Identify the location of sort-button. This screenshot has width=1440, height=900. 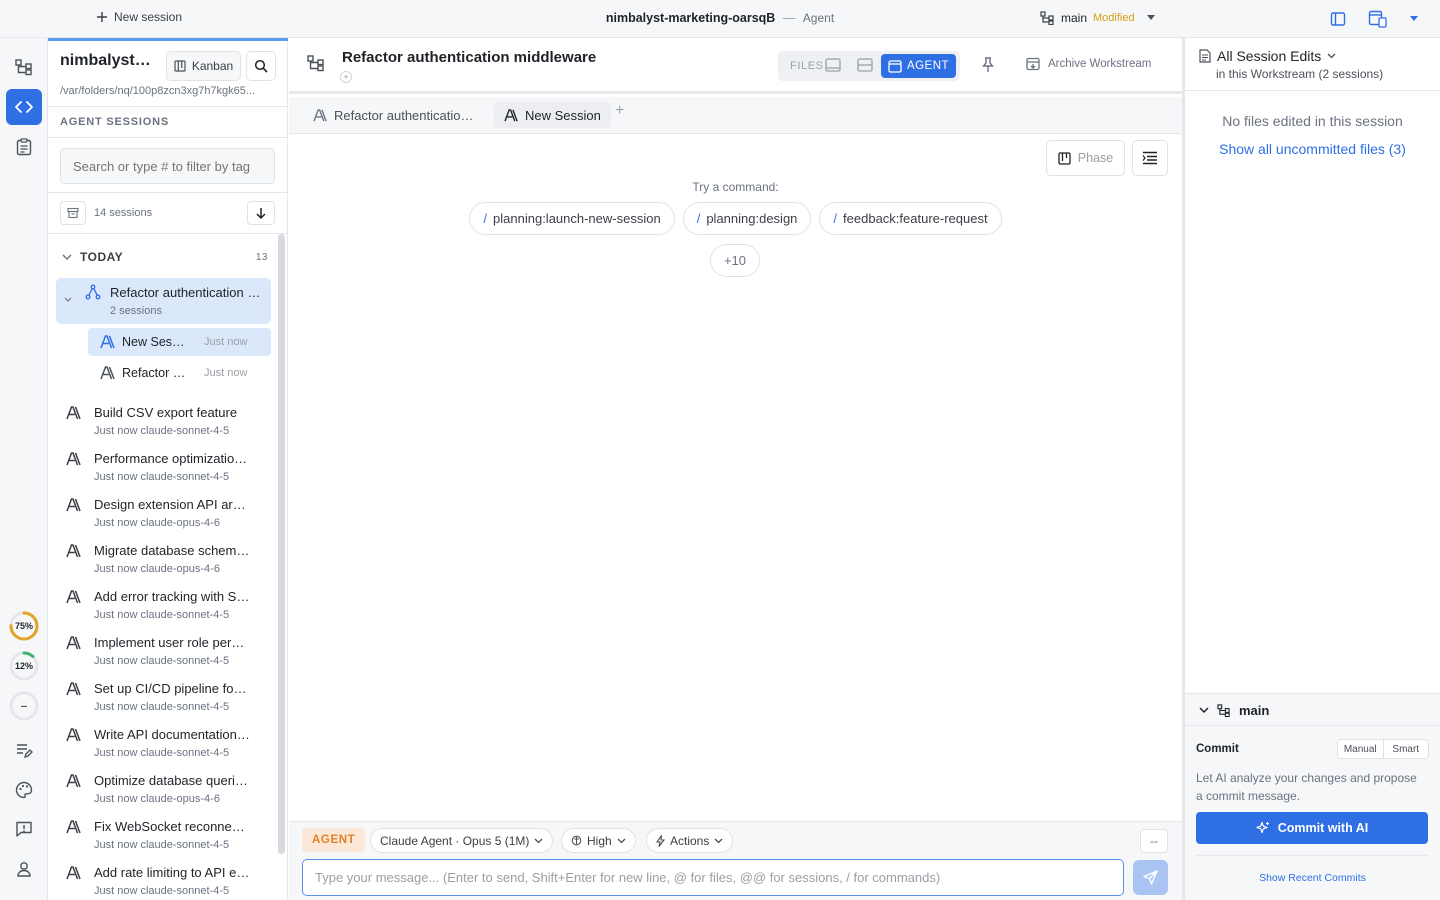
(261, 213).